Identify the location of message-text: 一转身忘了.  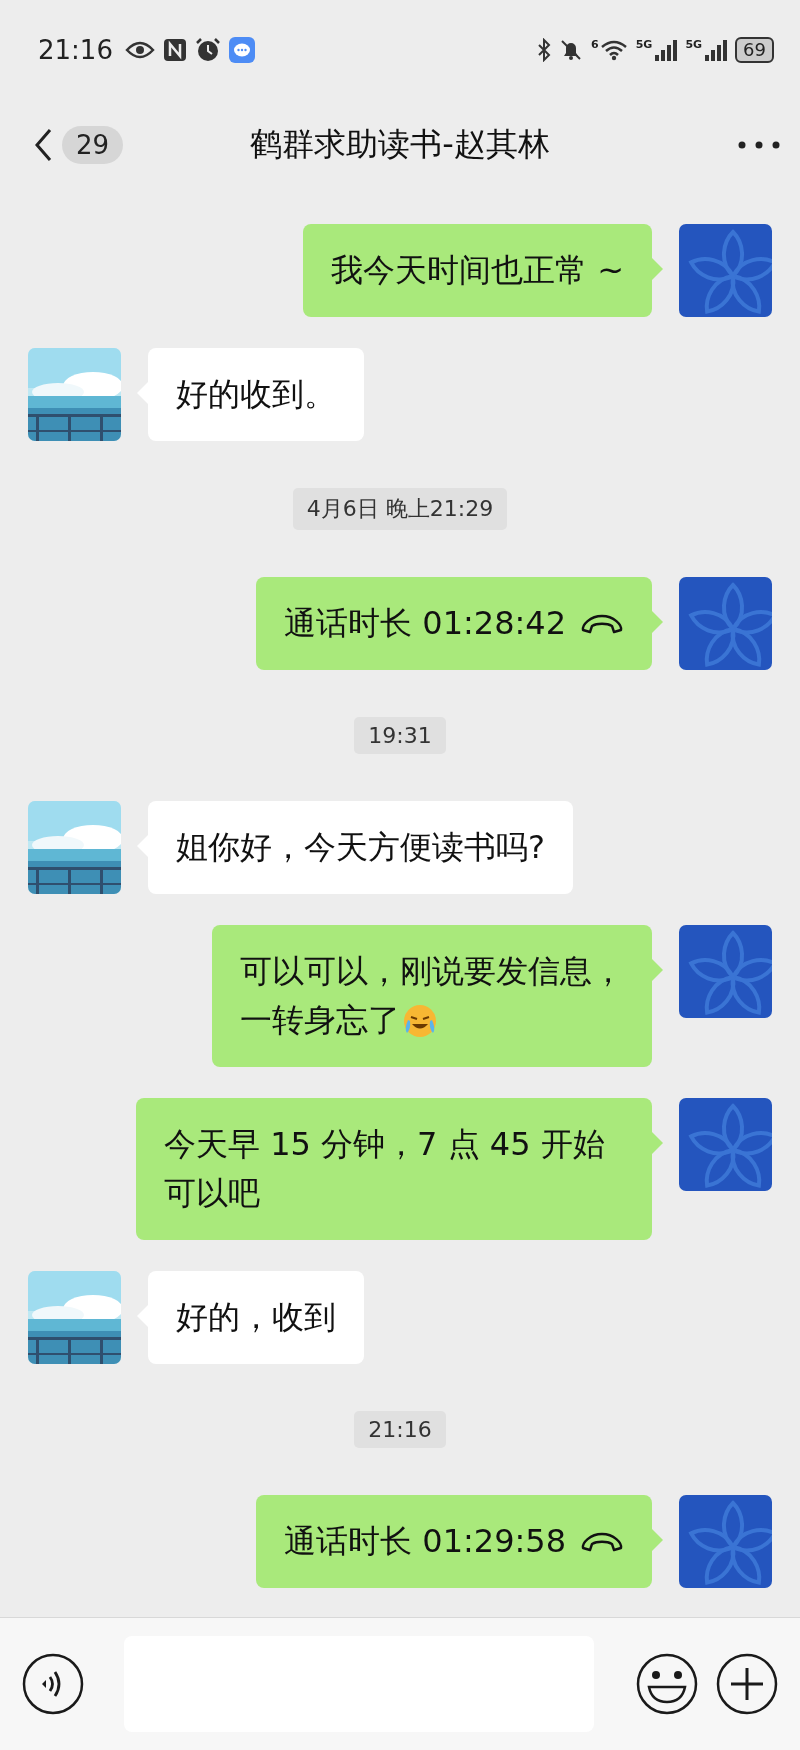
(320, 1020).